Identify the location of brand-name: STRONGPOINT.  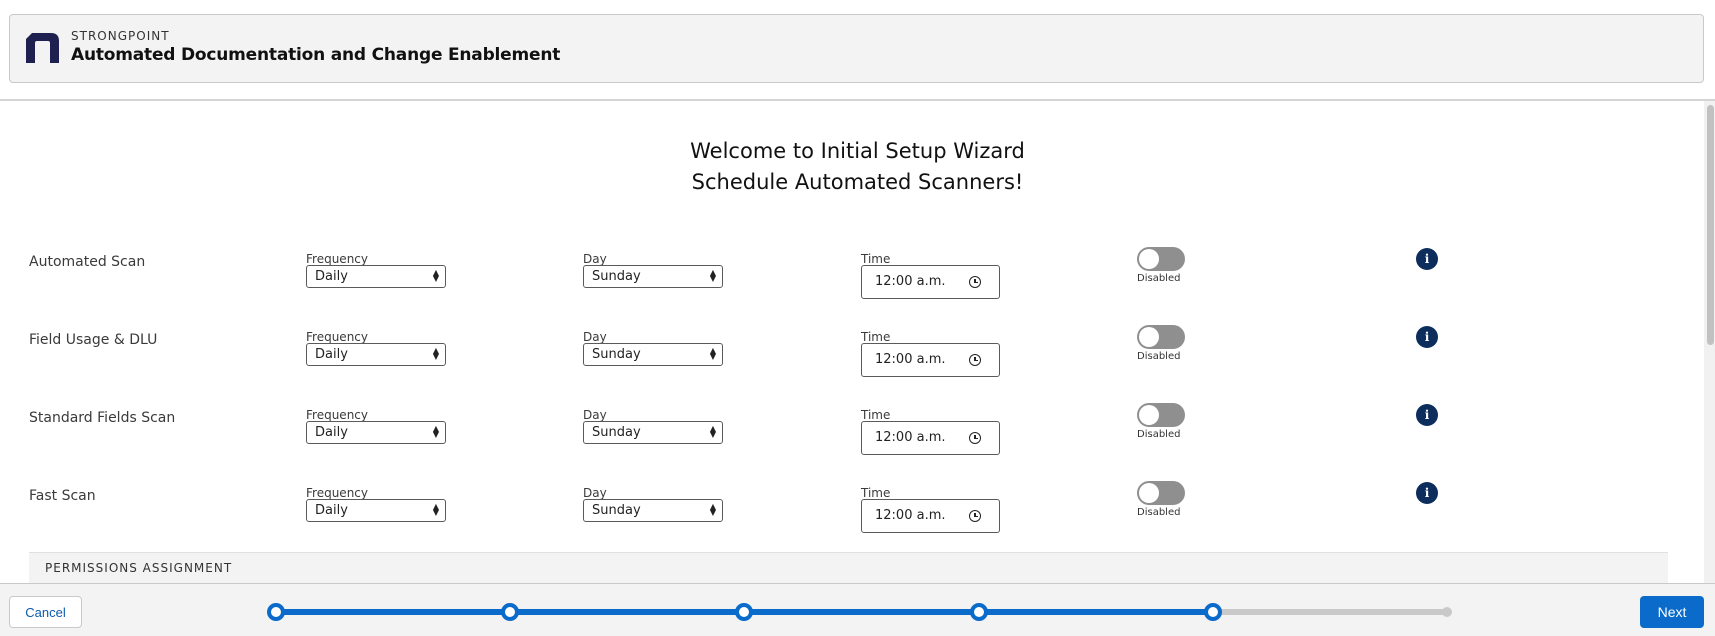
(120, 36).